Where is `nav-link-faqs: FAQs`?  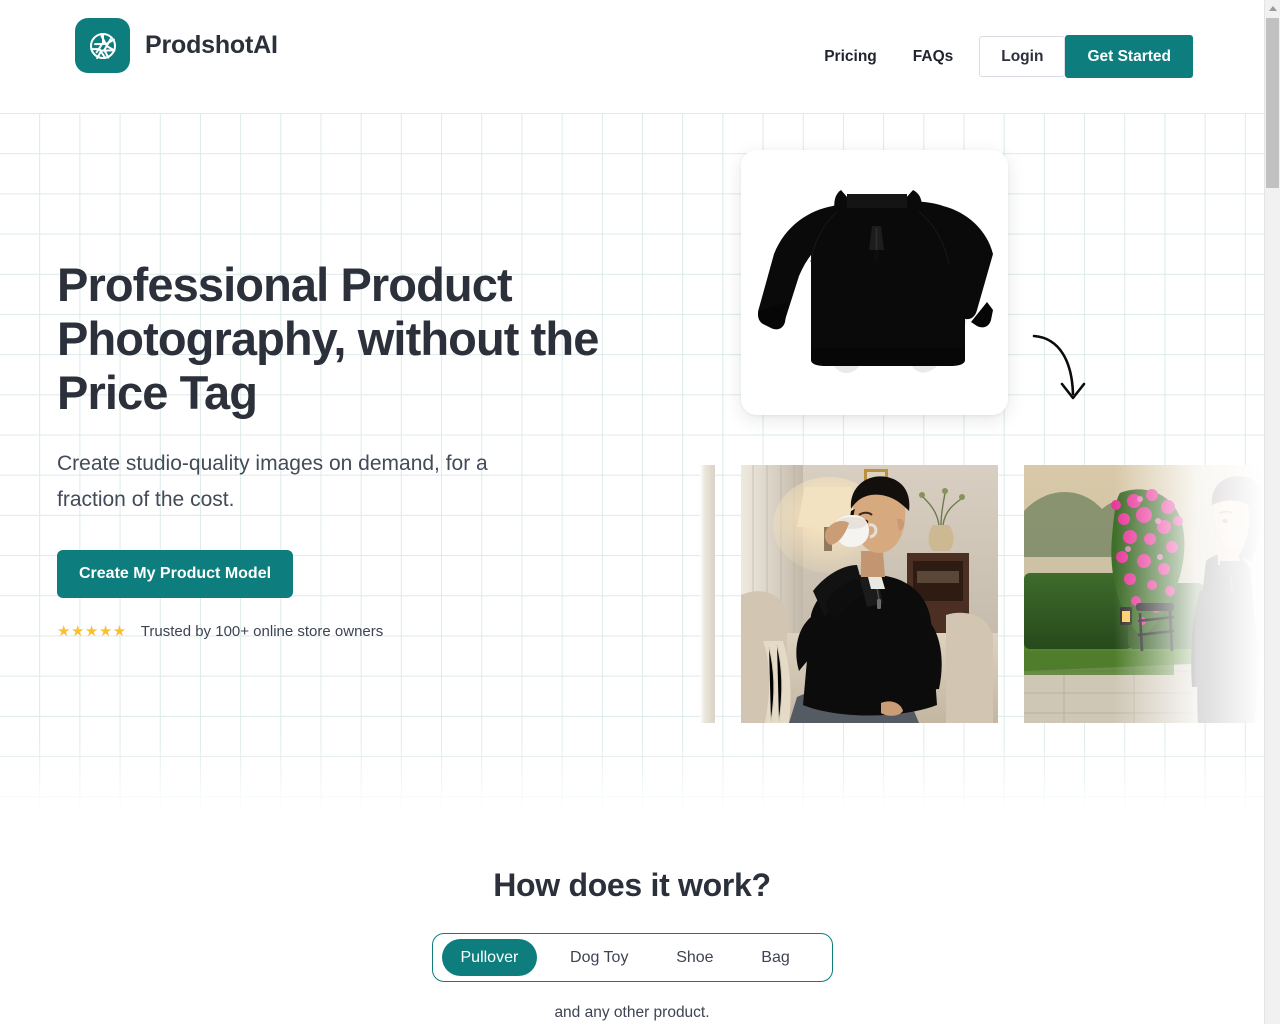
nav-link-faqs: FAQs is located at coordinates (933, 57).